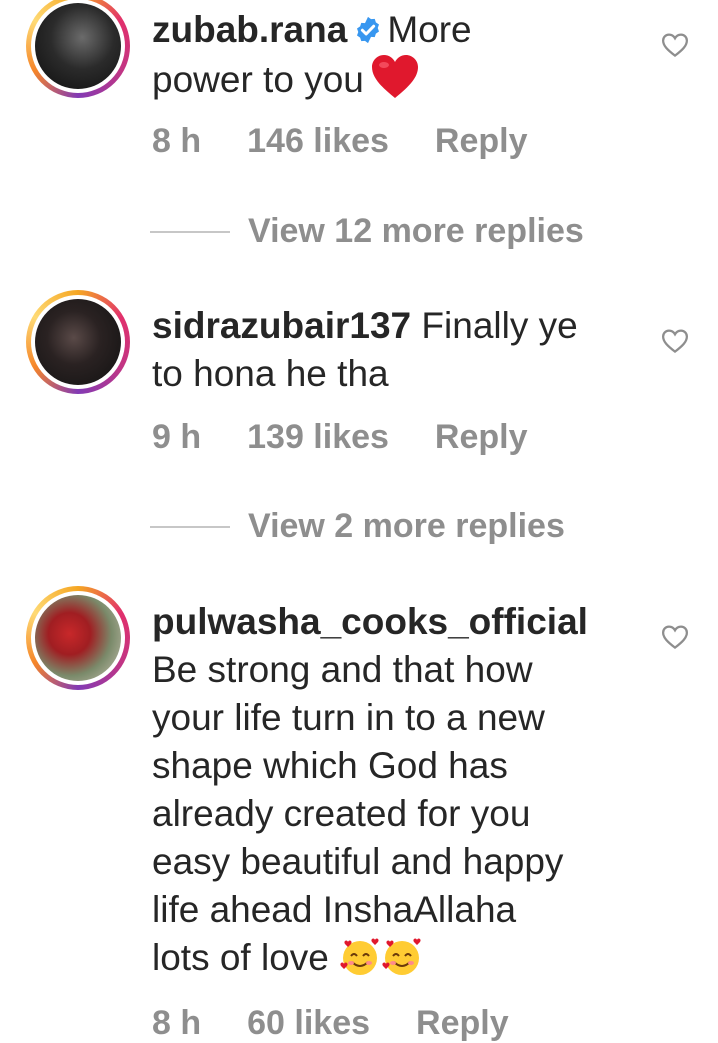  I want to click on comment-text: sidrazubair137 Finally ye to hona he tha, so click(387, 350).